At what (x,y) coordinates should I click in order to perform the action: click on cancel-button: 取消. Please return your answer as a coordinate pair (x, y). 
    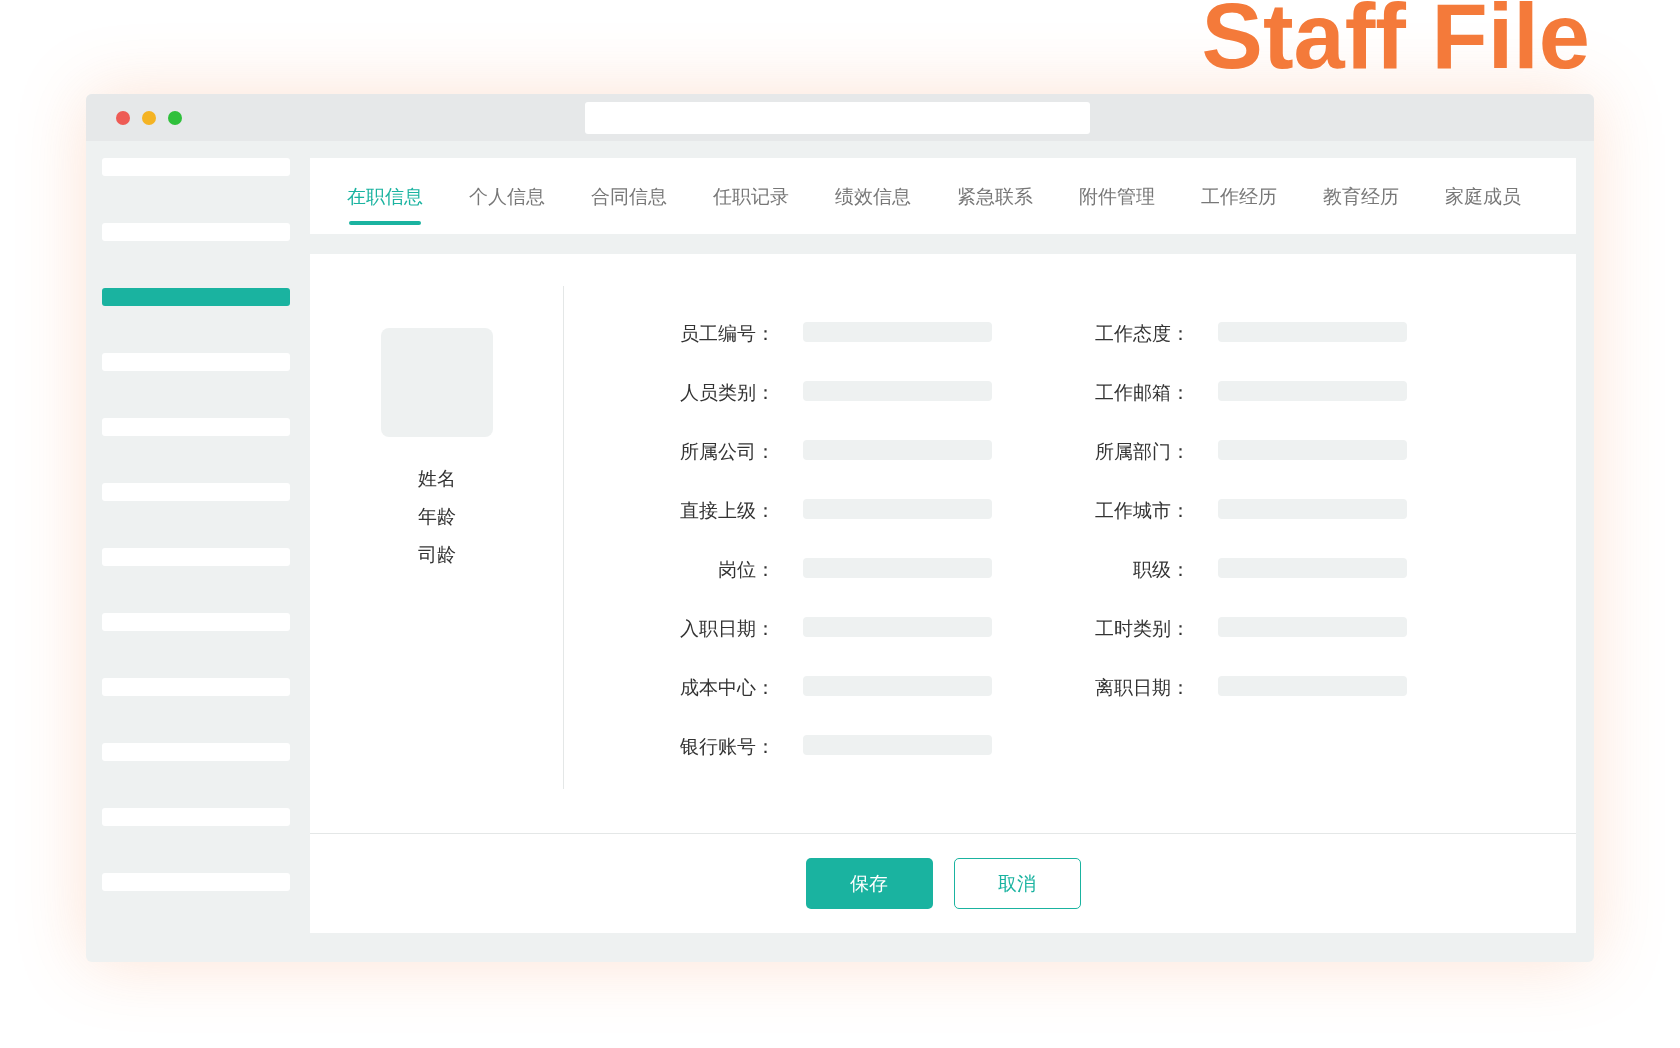
    Looking at the image, I should click on (1017, 883).